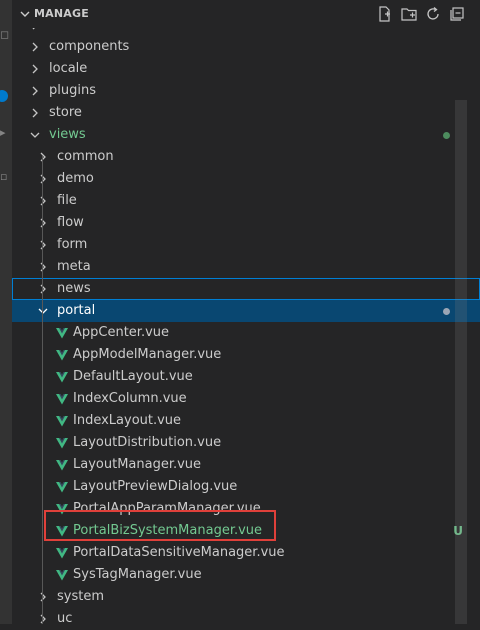  Describe the element at coordinates (179, 552) in the screenshot. I see `tree-item-label: PortalDataSensitiveManager.vue` at that location.